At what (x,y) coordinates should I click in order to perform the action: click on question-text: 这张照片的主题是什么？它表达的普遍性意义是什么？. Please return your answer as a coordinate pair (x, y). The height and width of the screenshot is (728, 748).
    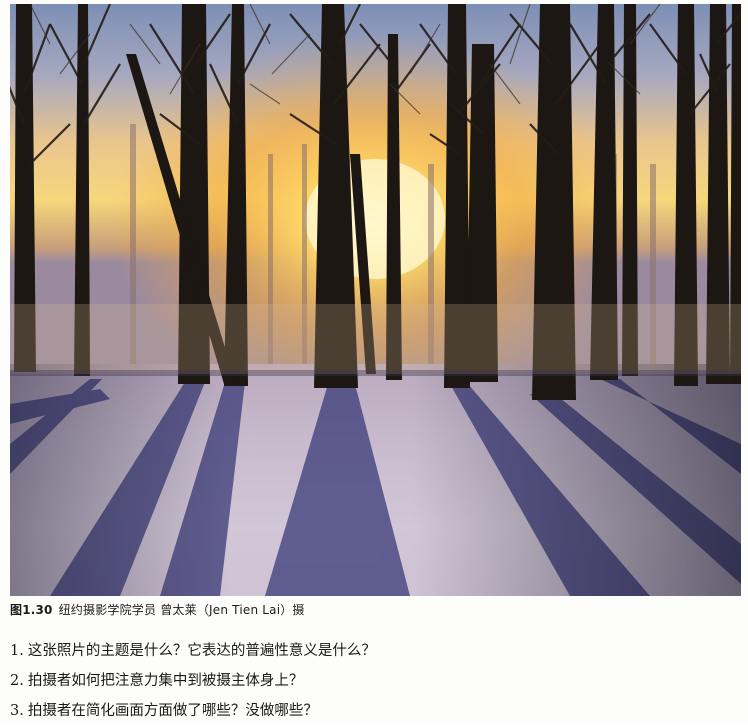
    Looking at the image, I should click on (201, 651).